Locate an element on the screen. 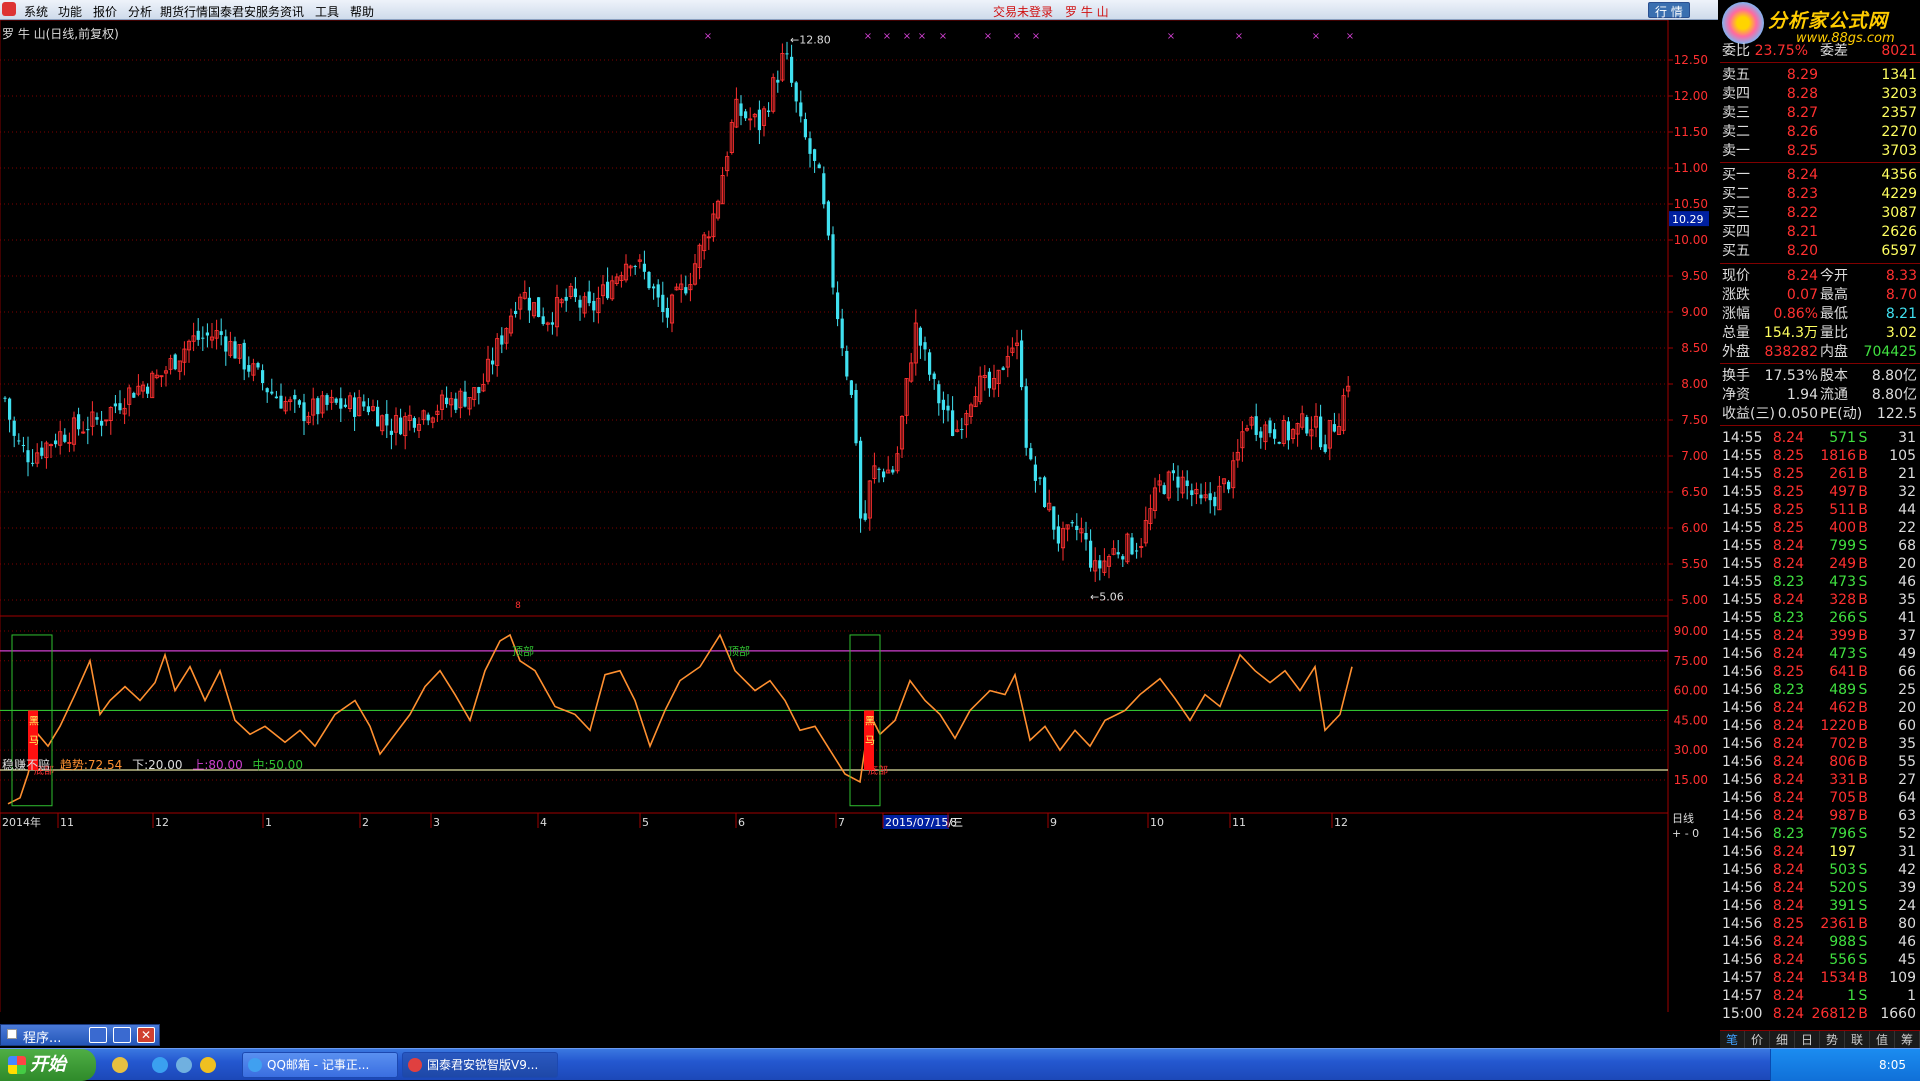 The height and width of the screenshot is (1081, 1920). tick-count: 22 is located at coordinates (1907, 528).